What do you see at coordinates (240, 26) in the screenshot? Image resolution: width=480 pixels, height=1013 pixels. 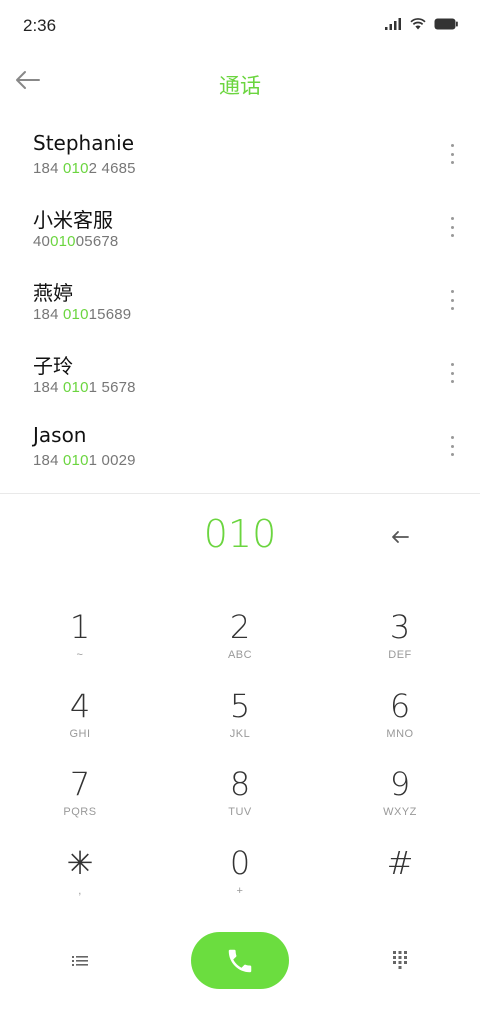 I see `status-bar: 2:36` at bounding box center [240, 26].